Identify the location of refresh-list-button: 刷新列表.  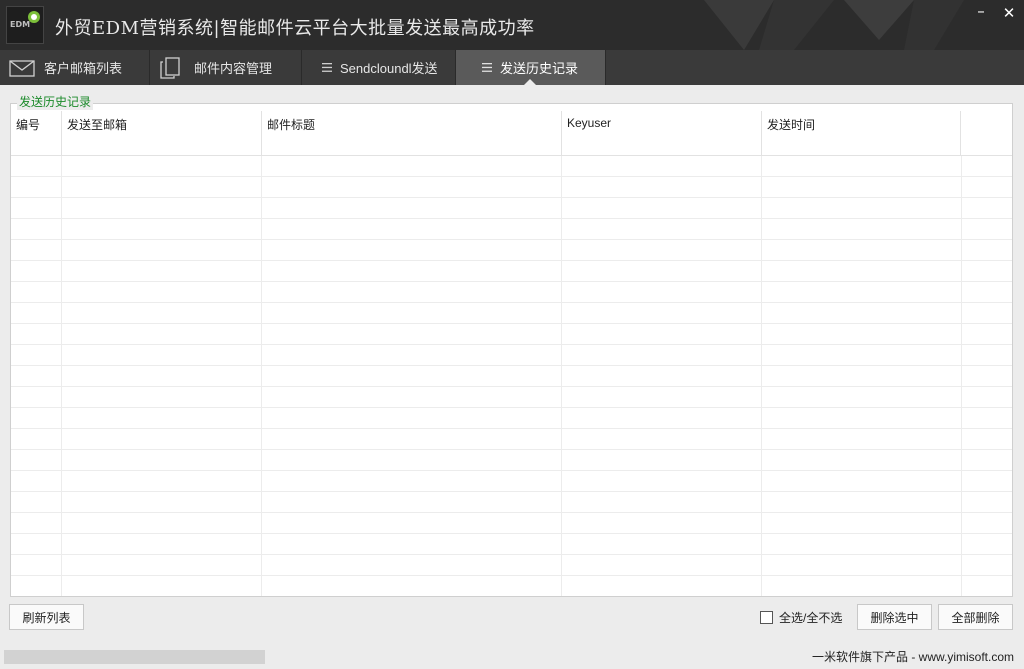
(46, 617).